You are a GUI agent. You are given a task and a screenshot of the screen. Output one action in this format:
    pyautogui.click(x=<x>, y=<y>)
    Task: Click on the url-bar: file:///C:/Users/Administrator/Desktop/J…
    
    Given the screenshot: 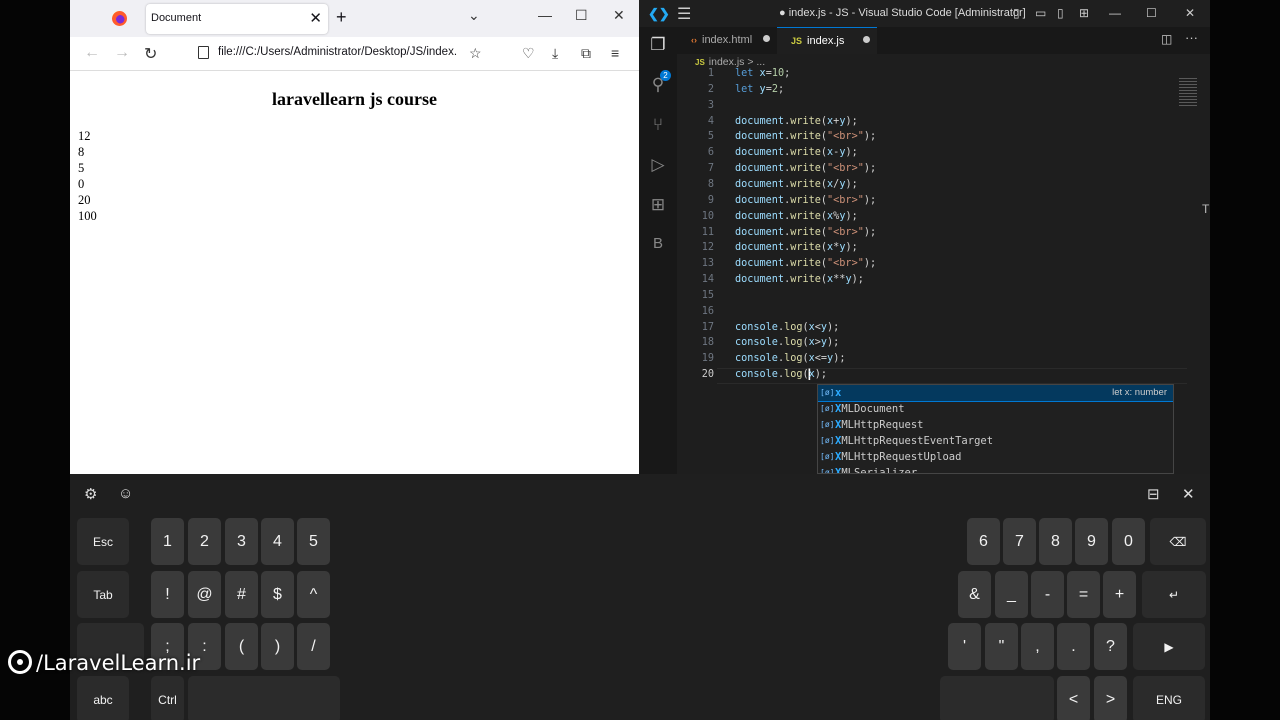 What is the action you would take?
    pyautogui.click(x=341, y=52)
    